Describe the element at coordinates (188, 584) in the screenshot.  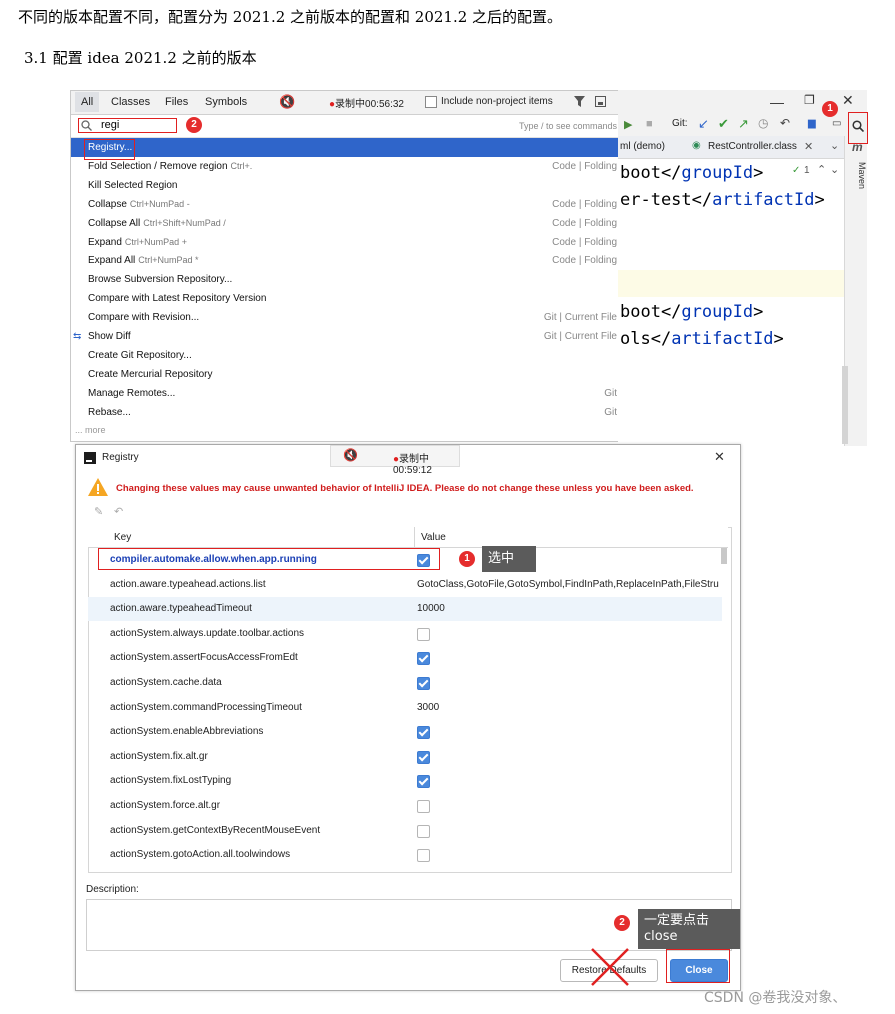
I see `row-key: action.aware.typeahead.actions.list` at that location.